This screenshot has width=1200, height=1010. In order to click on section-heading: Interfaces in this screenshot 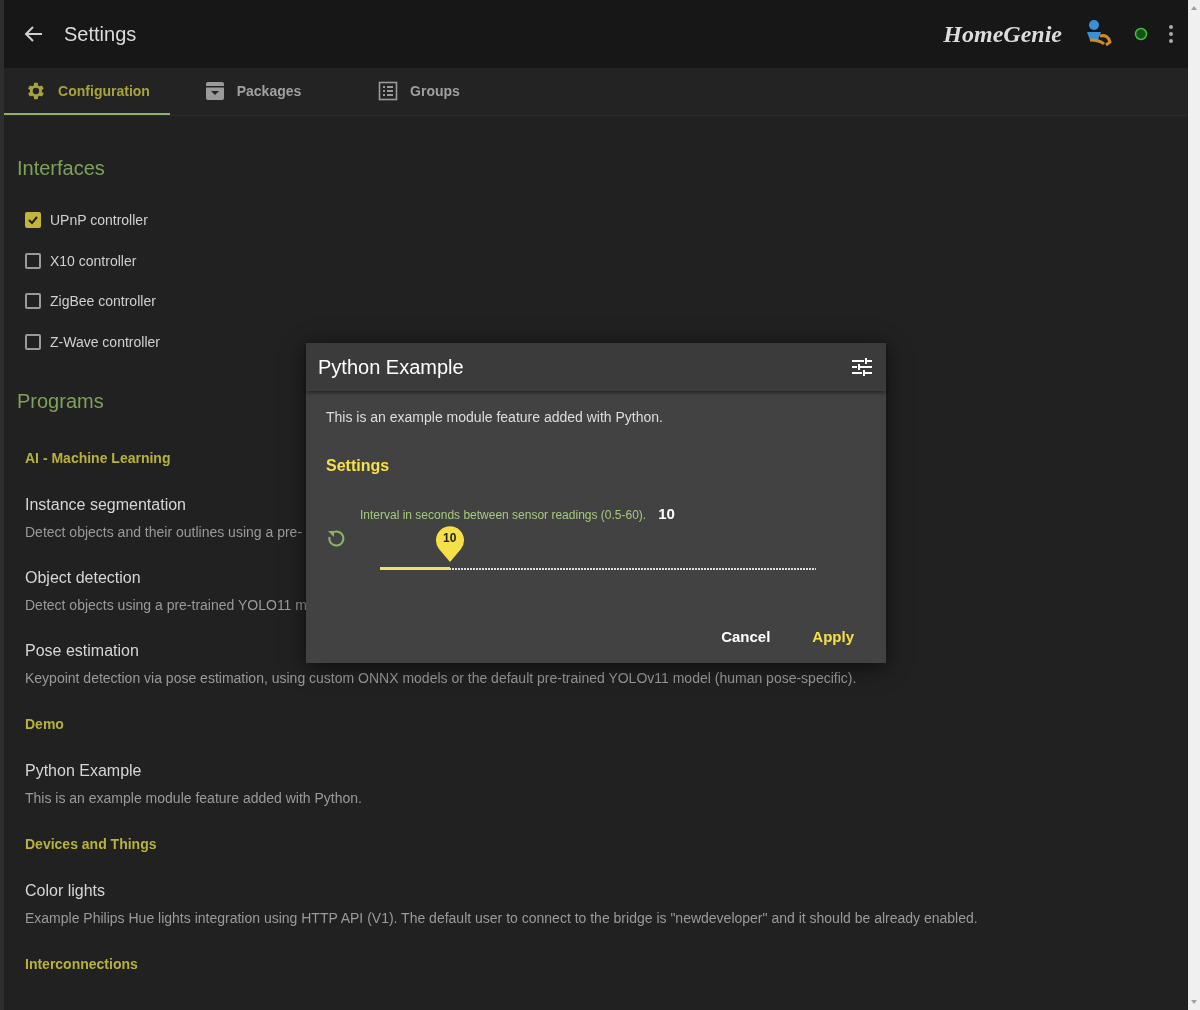, I will do `click(61, 168)`.